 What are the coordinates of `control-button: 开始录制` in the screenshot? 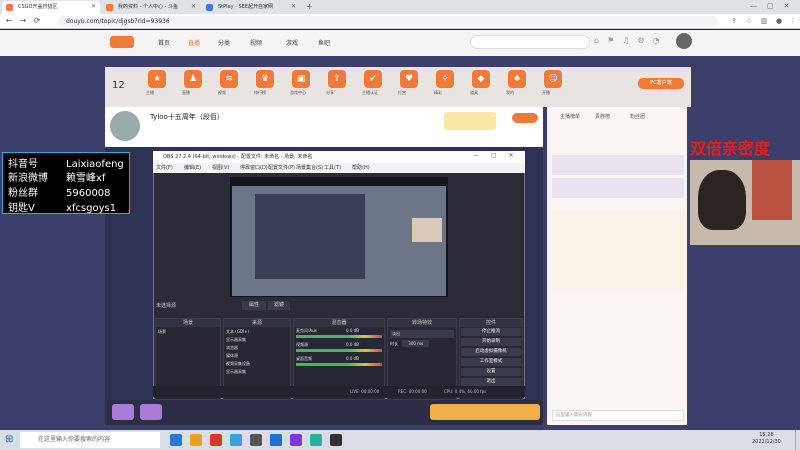 It's located at (491, 342).